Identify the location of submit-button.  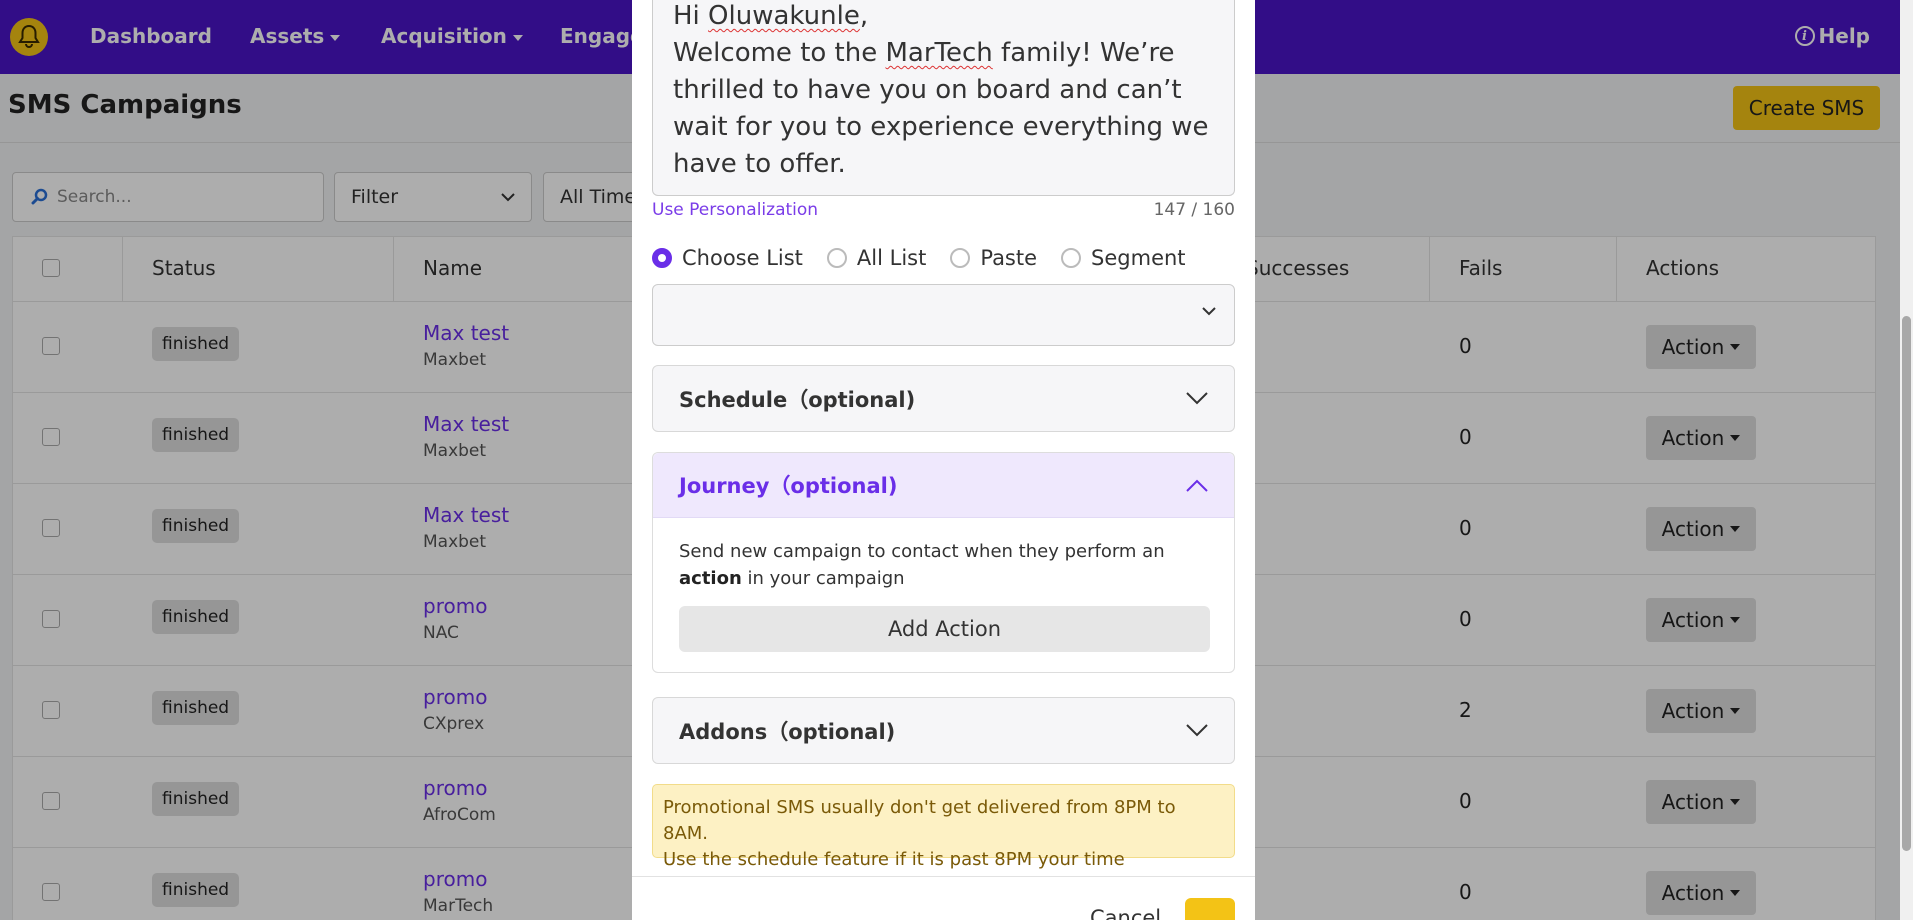
(1210, 909).